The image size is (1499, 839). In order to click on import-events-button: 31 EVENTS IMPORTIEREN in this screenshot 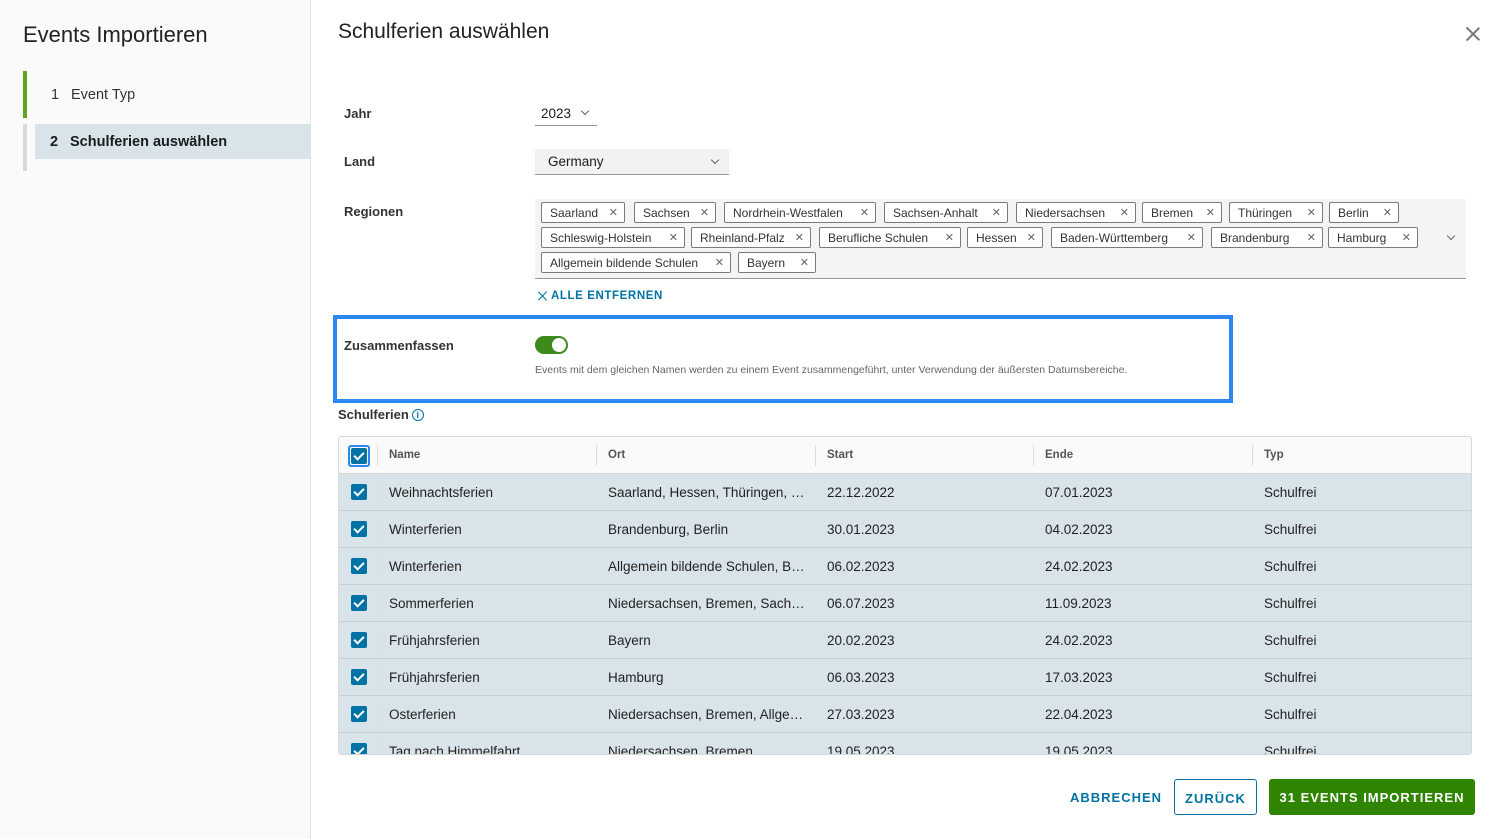, I will do `click(1372, 797)`.